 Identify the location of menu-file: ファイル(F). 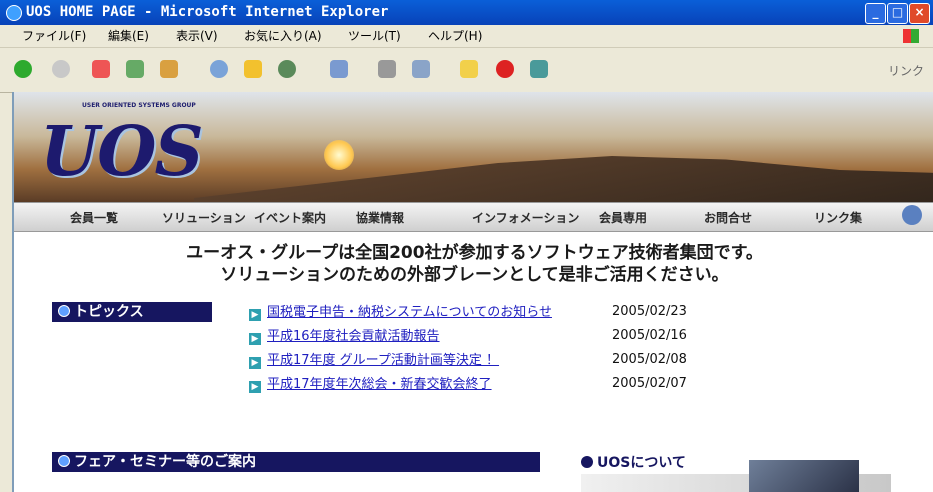
(54, 36).